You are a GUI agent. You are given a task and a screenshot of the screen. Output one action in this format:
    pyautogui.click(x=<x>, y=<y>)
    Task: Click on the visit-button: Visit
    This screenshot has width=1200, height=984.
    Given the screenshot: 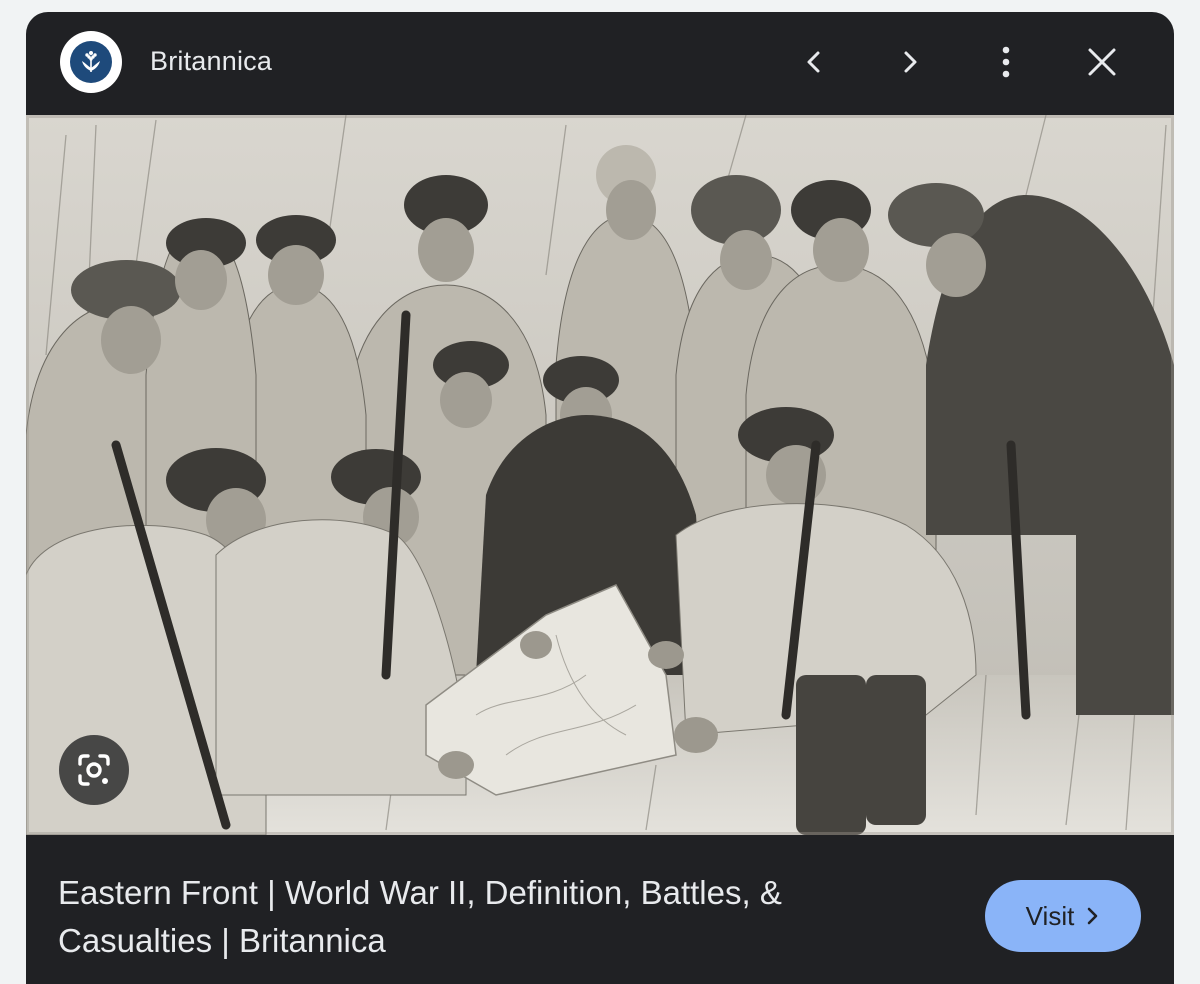 What is the action you would take?
    pyautogui.click(x=1063, y=916)
    